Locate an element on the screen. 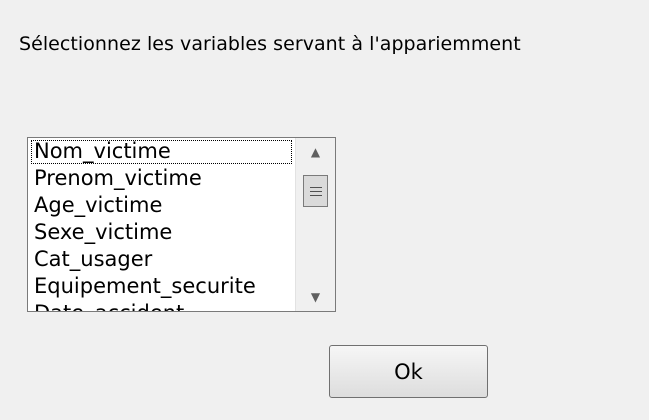  scroll-thumb is located at coordinates (315, 191).